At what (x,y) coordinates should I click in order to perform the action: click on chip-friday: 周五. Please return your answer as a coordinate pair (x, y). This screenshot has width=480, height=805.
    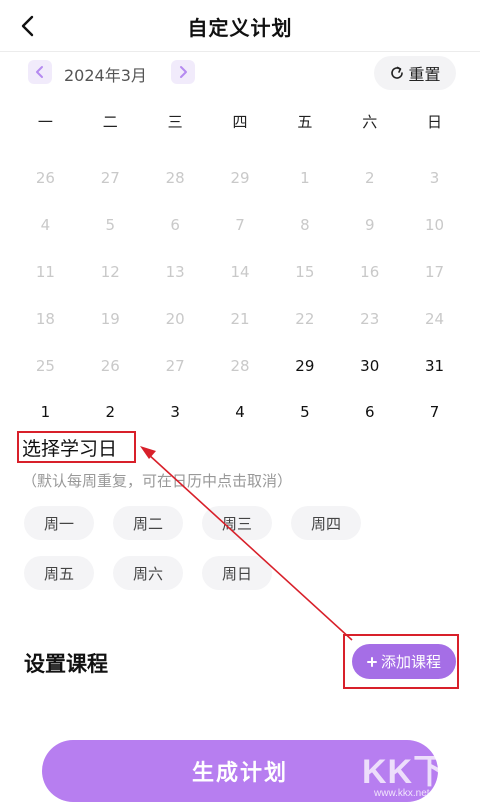
    Looking at the image, I should click on (59, 573).